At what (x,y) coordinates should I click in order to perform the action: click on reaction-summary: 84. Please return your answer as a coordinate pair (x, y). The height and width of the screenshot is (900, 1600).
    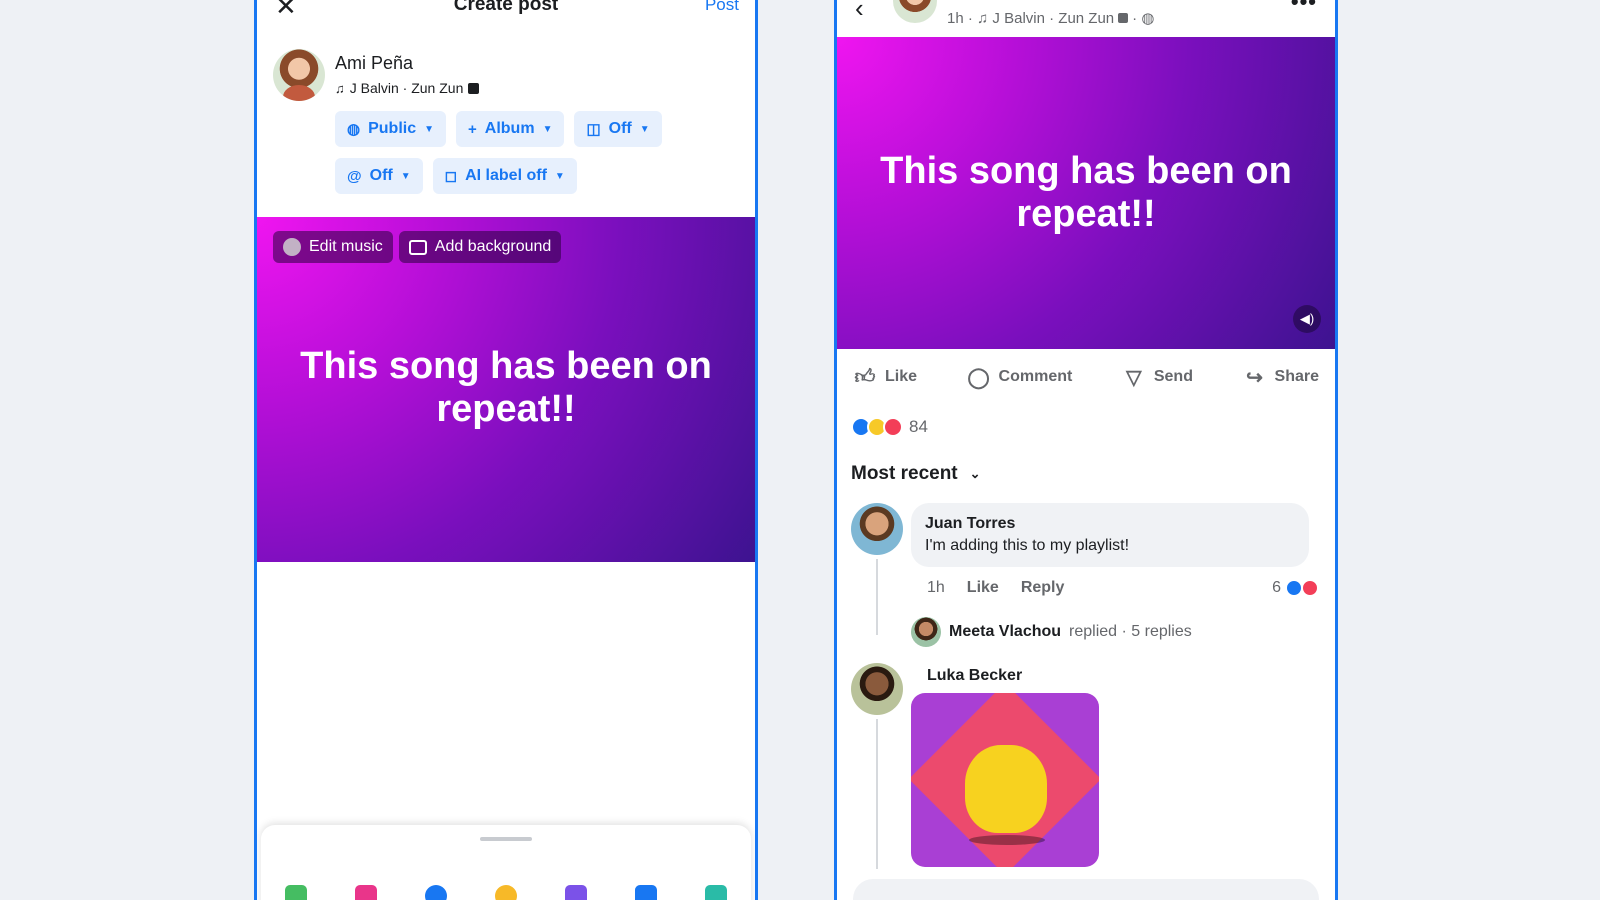
    Looking at the image, I should click on (889, 427).